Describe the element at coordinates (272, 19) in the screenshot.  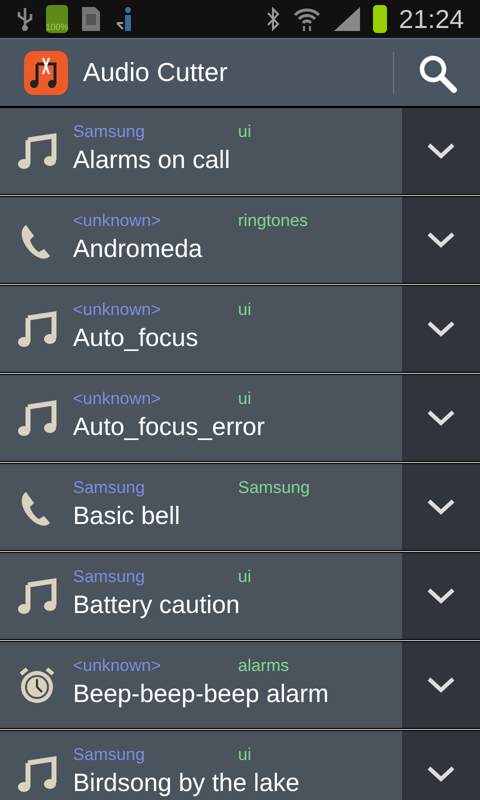
I see `bluetooth-icon` at that location.